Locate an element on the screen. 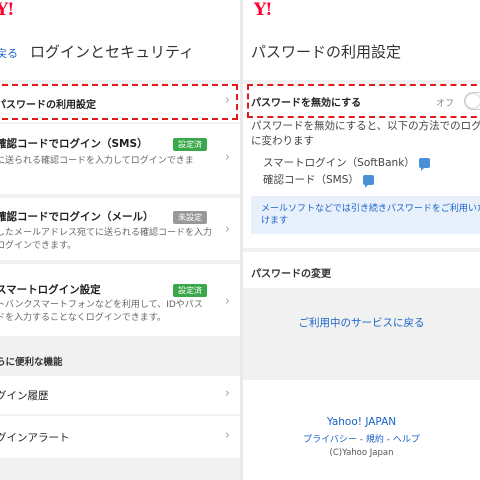 Image resolution: width=480 pixels, height=480 pixels. help-link: ヘルプ is located at coordinates (406, 440).